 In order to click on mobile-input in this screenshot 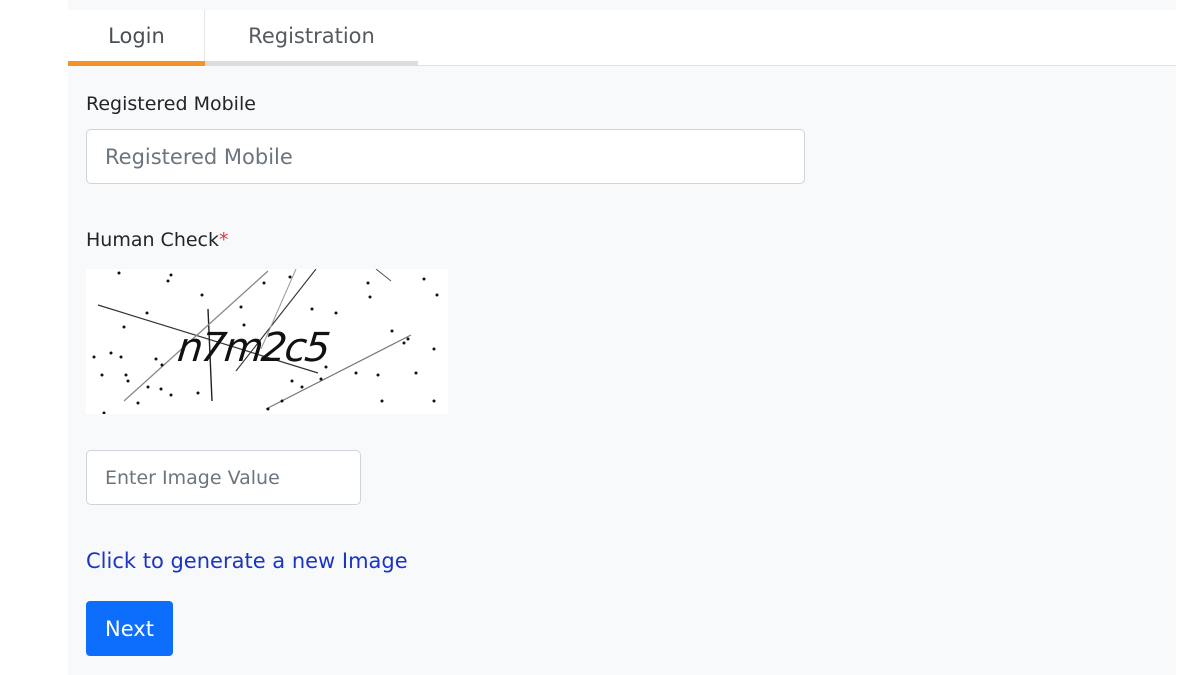, I will do `click(445, 156)`.